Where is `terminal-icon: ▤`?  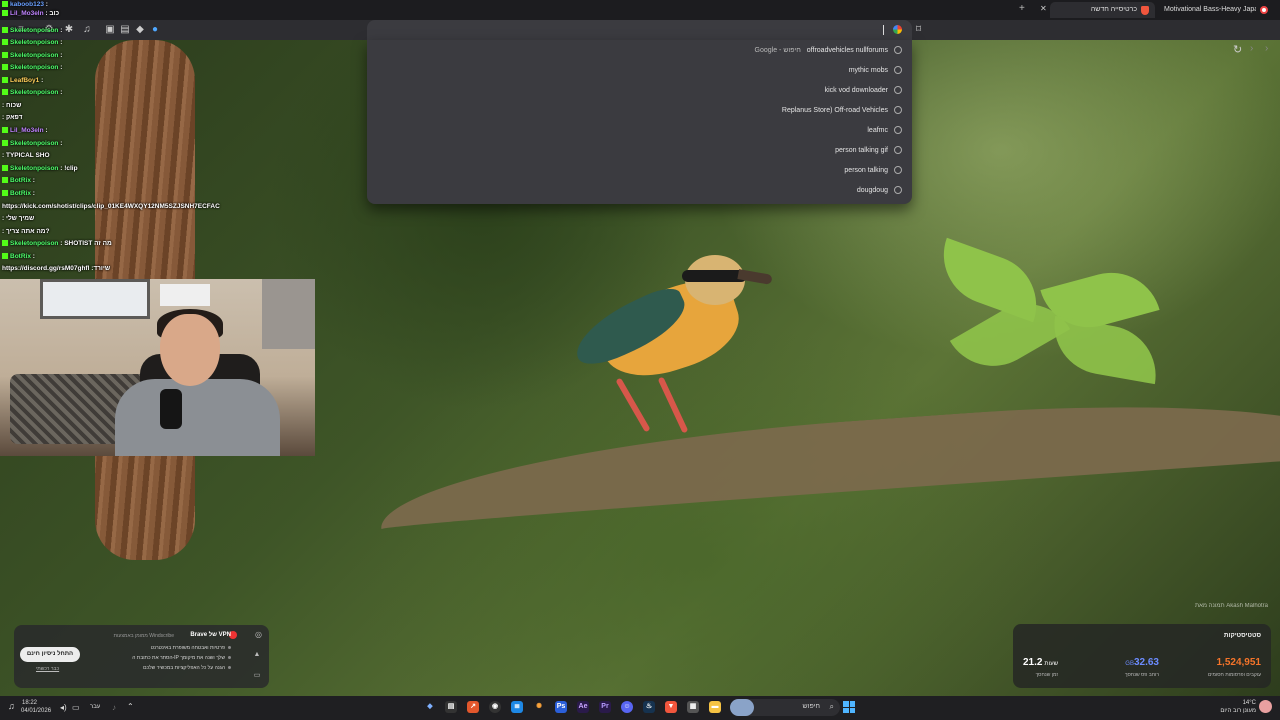 terminal-icon: ▤ is located at coordinates (451, 707).